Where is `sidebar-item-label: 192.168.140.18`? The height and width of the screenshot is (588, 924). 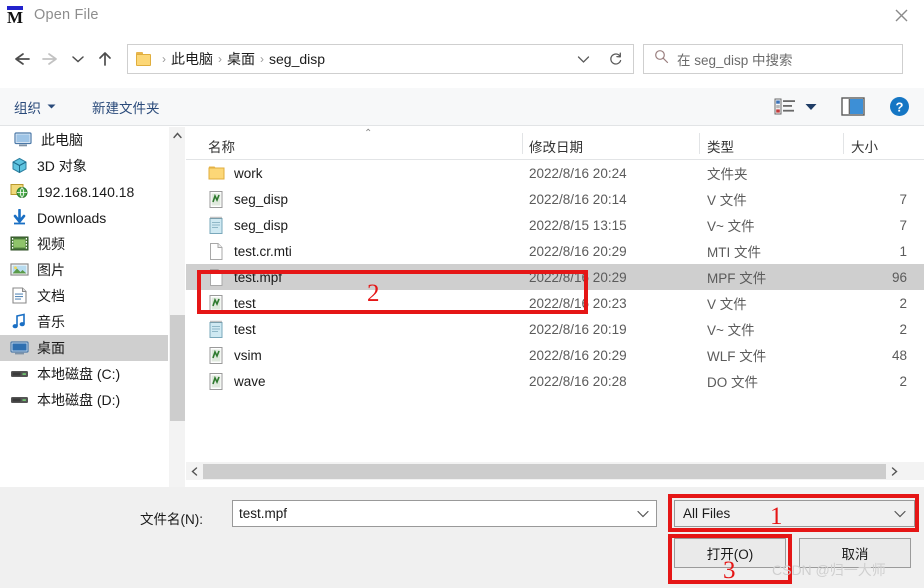
sidebar-item-label: 192.168.140.18 is located at coordinates (86, 192).